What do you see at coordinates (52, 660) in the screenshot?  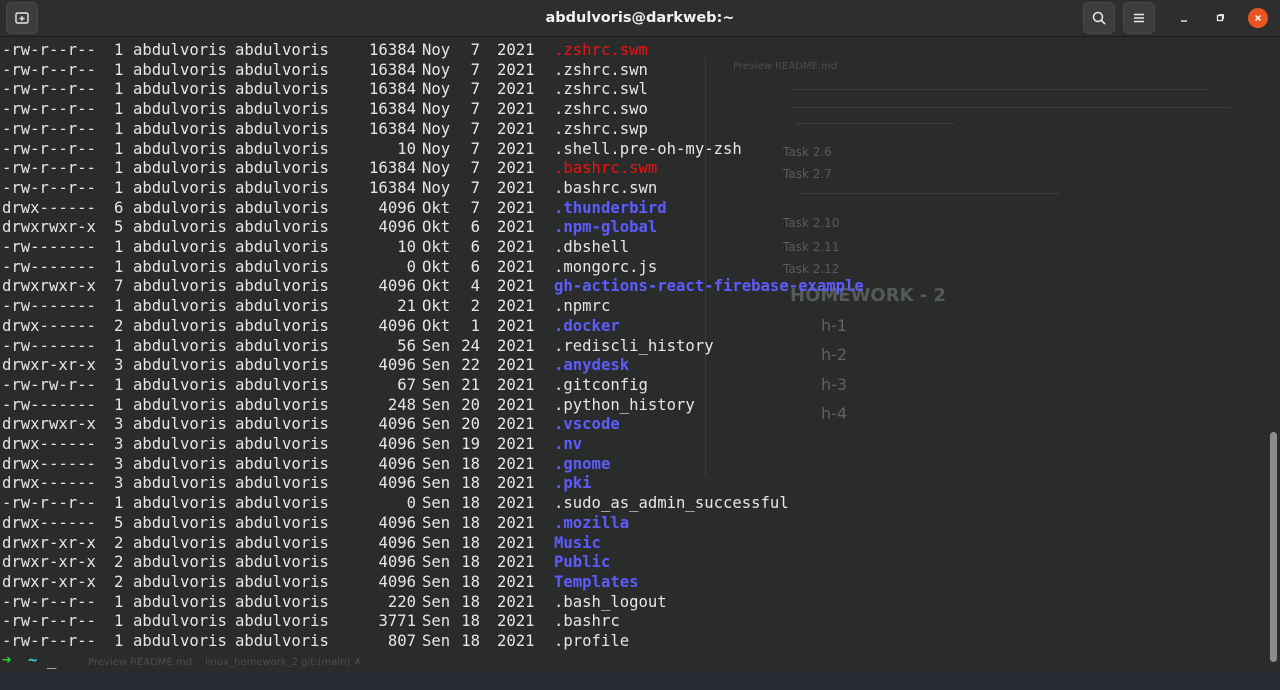 I see `text-cursor: _` at bounding box center [52, 660].